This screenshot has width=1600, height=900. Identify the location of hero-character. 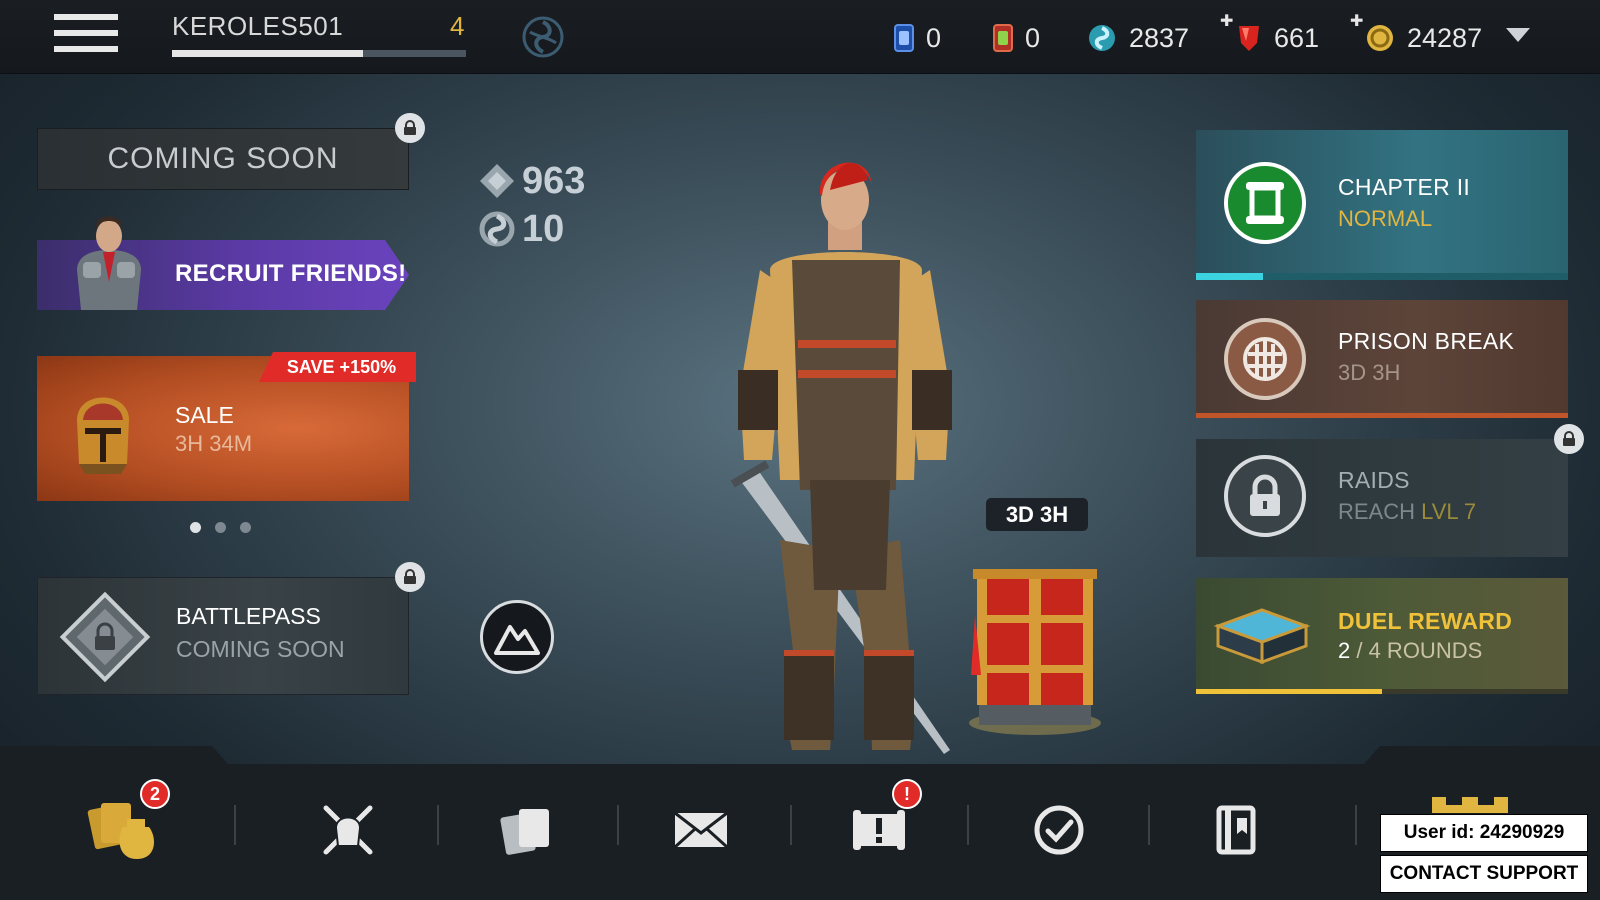
(845, 460).